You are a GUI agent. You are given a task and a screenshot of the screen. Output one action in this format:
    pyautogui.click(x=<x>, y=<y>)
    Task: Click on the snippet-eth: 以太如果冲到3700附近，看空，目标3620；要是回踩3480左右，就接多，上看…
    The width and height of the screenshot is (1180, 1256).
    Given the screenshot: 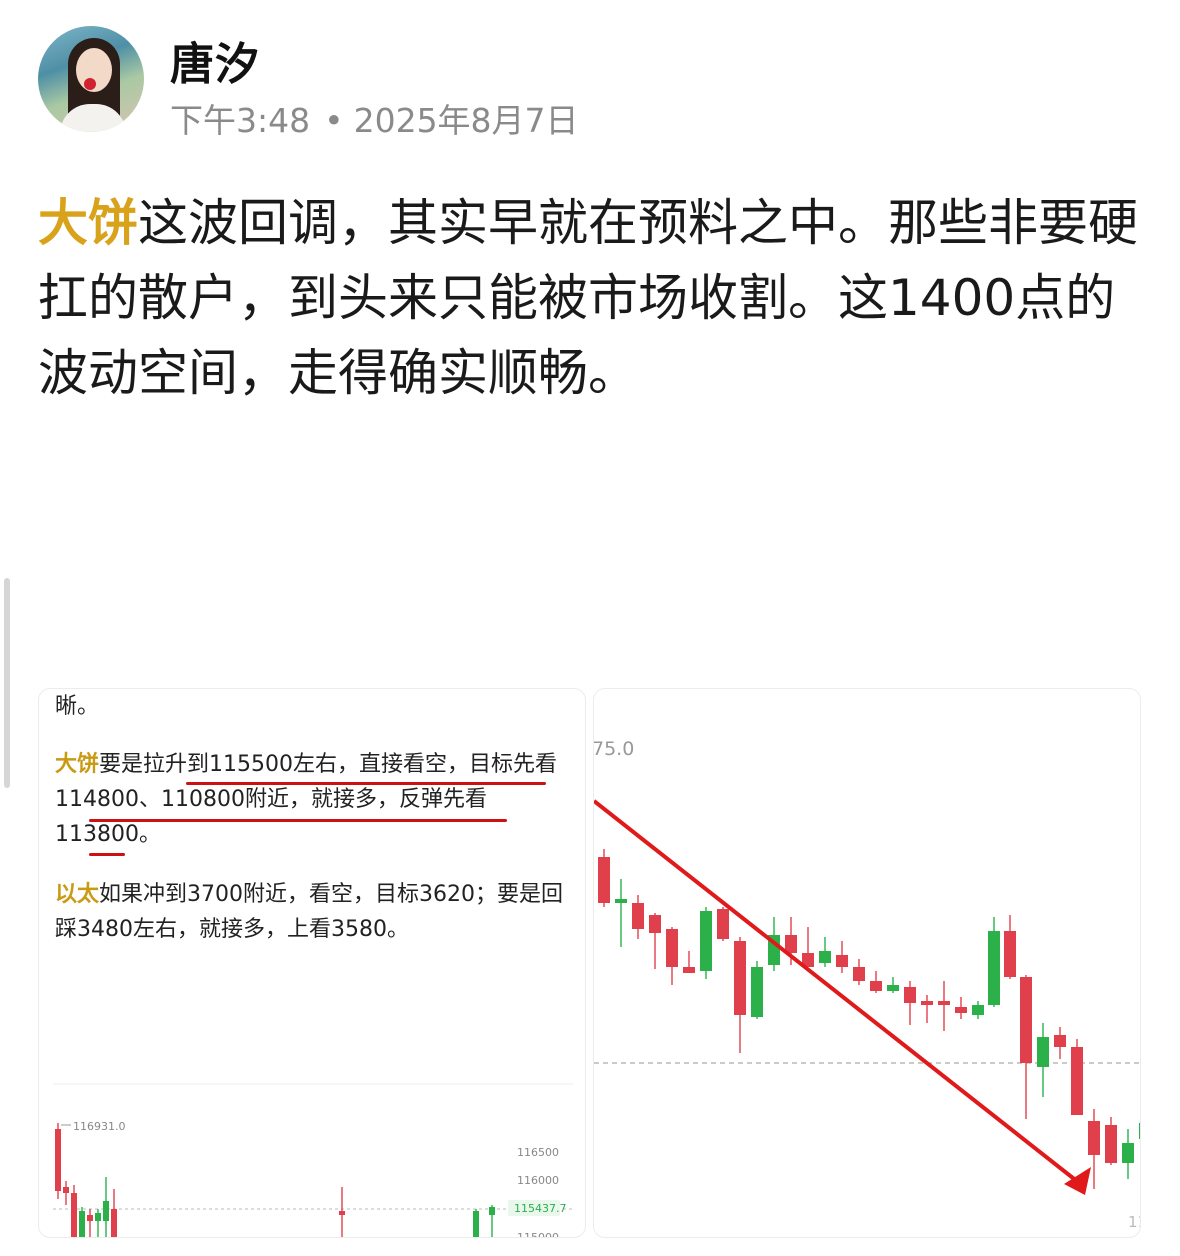 What is the action you would take?
    pyautogui.click(x=315, y=912)
    